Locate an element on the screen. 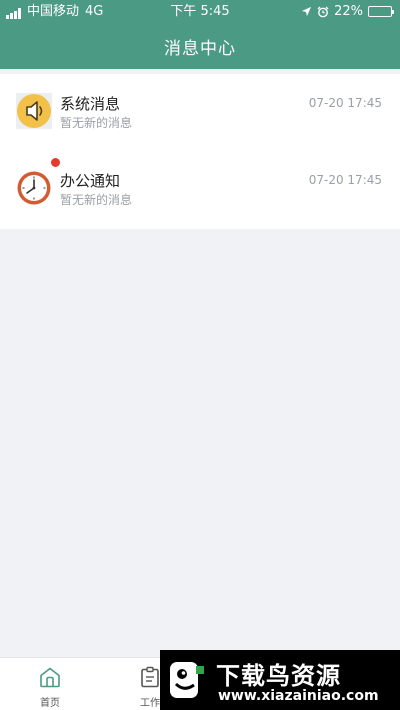 The width and height of the screenshot is (400, 710). clipboard-icon is located at coordinates (150, 677).